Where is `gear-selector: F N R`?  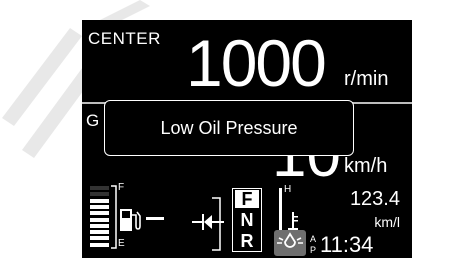 gear-selector: F N R is located at coordinates (247, 220).